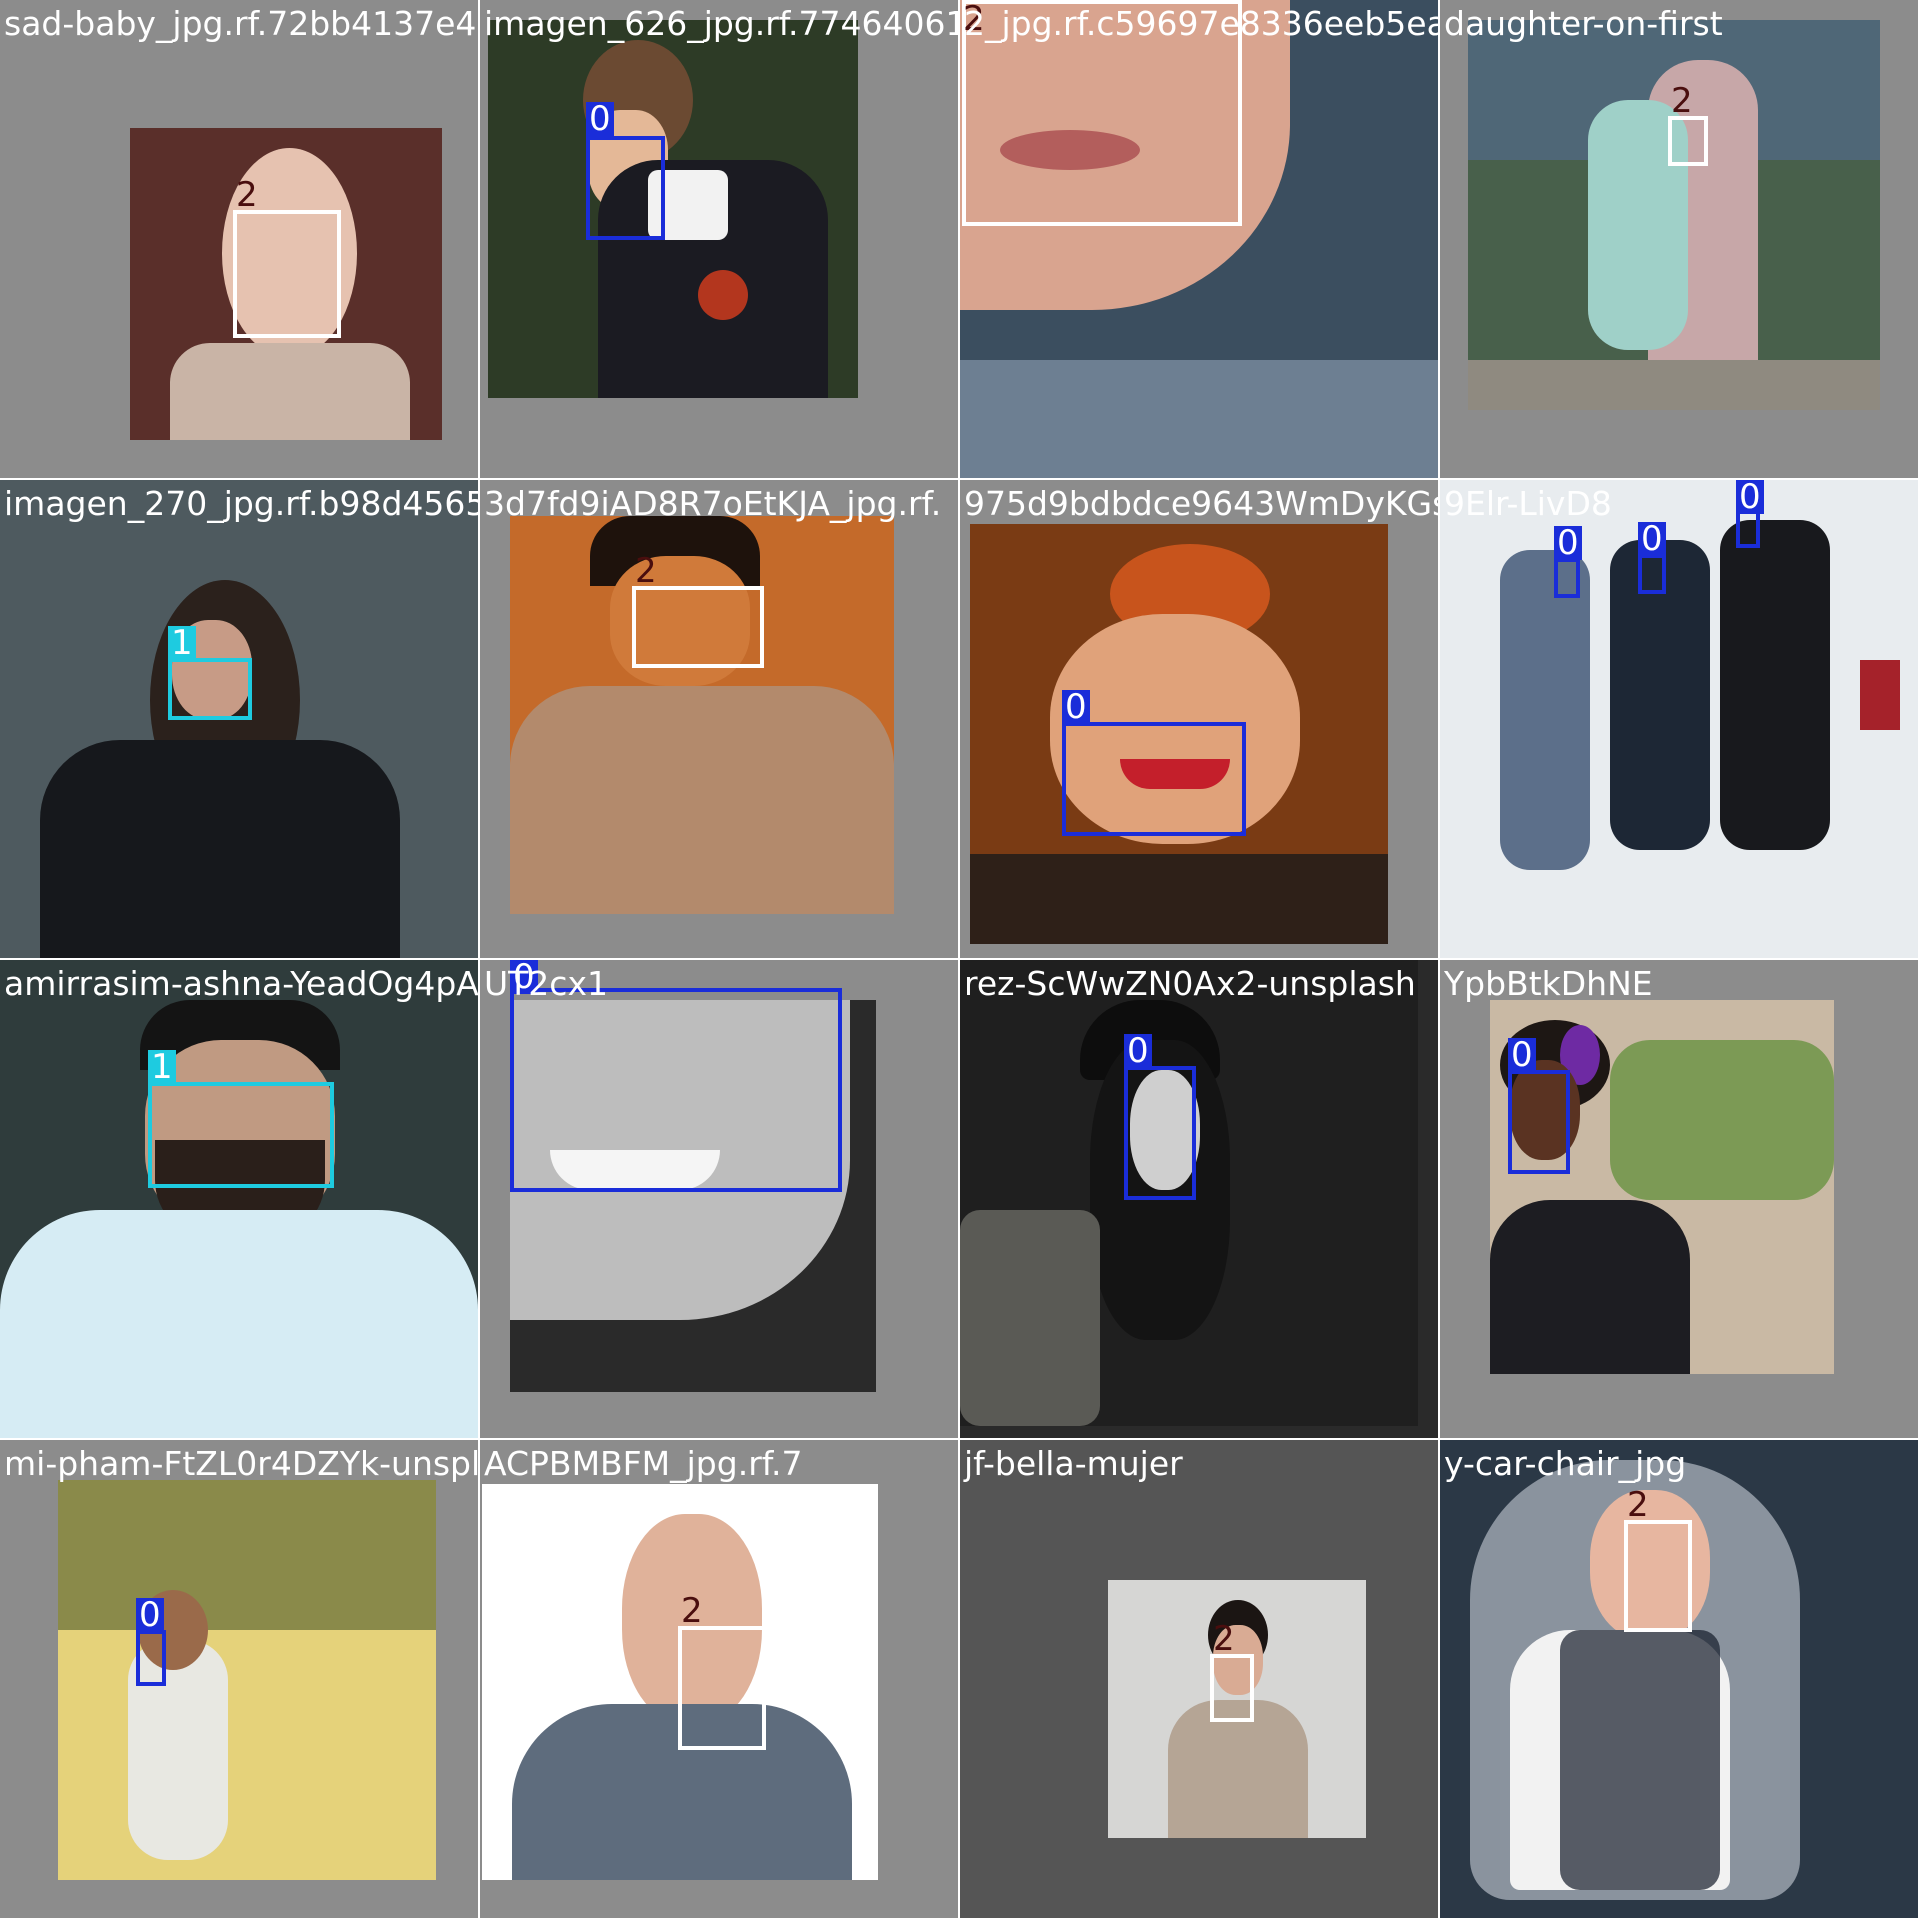 The height and width of the screenshot is (1920, 1920). What do you see at coordinates (719, 1199) in the screenshot?
I see `tile-ut2cx1: 0 UT2cx1` at bounding box center [719, 1199].